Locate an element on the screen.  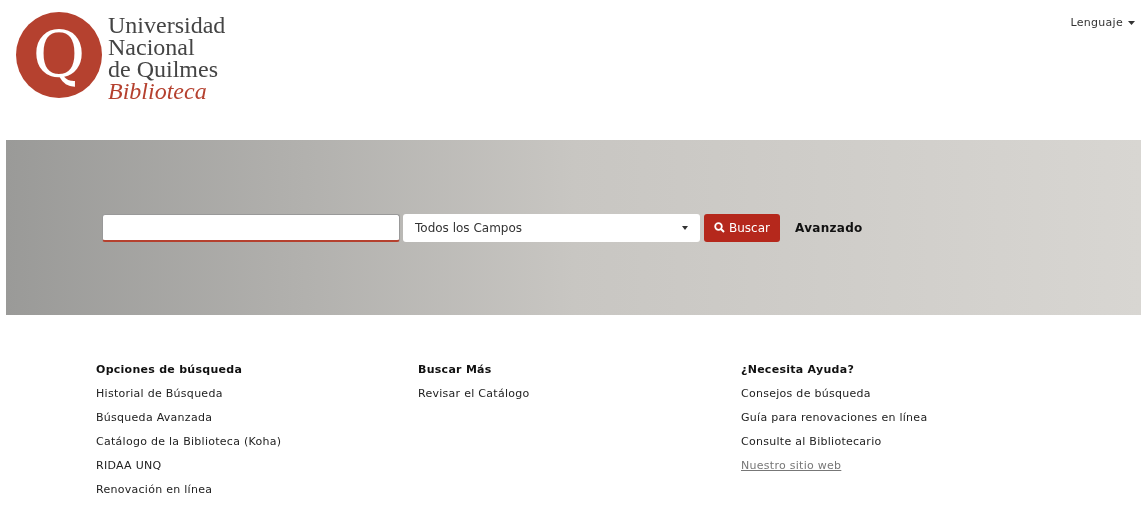
logo-text: de Quilmes is located at coordinates (163, 69).